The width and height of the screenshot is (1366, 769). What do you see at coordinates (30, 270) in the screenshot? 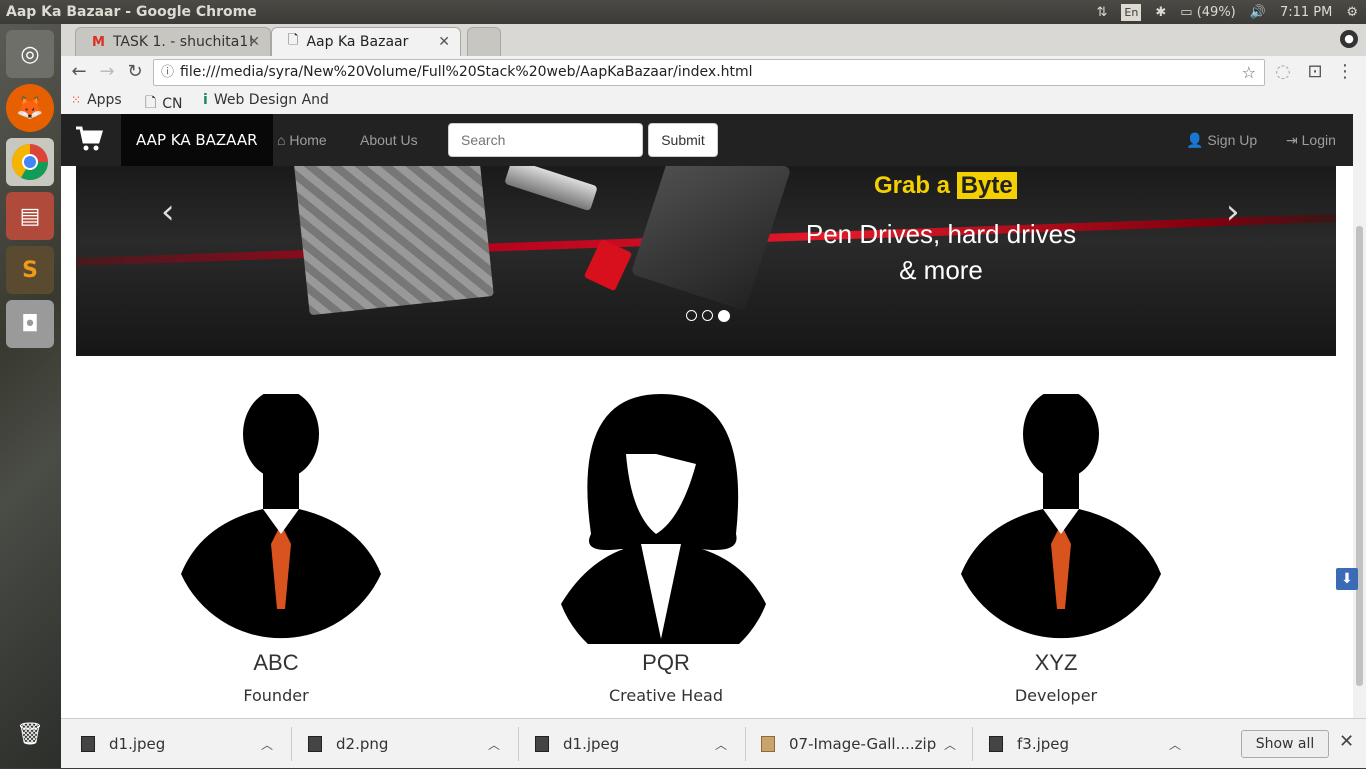
I see `sublime-text-icon: S` at bounding box center [30, 270].